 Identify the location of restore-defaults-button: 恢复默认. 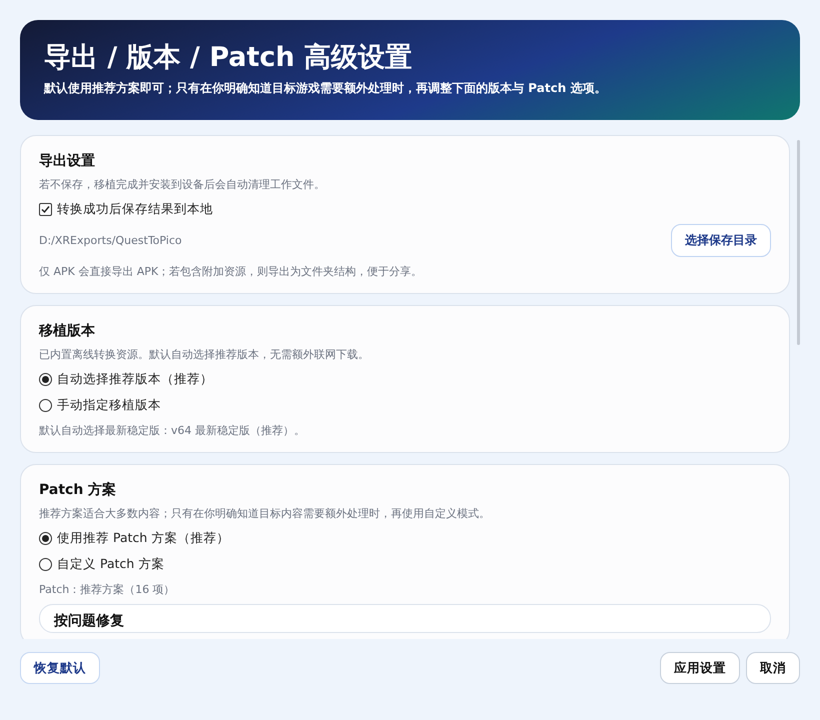
(60, 668).